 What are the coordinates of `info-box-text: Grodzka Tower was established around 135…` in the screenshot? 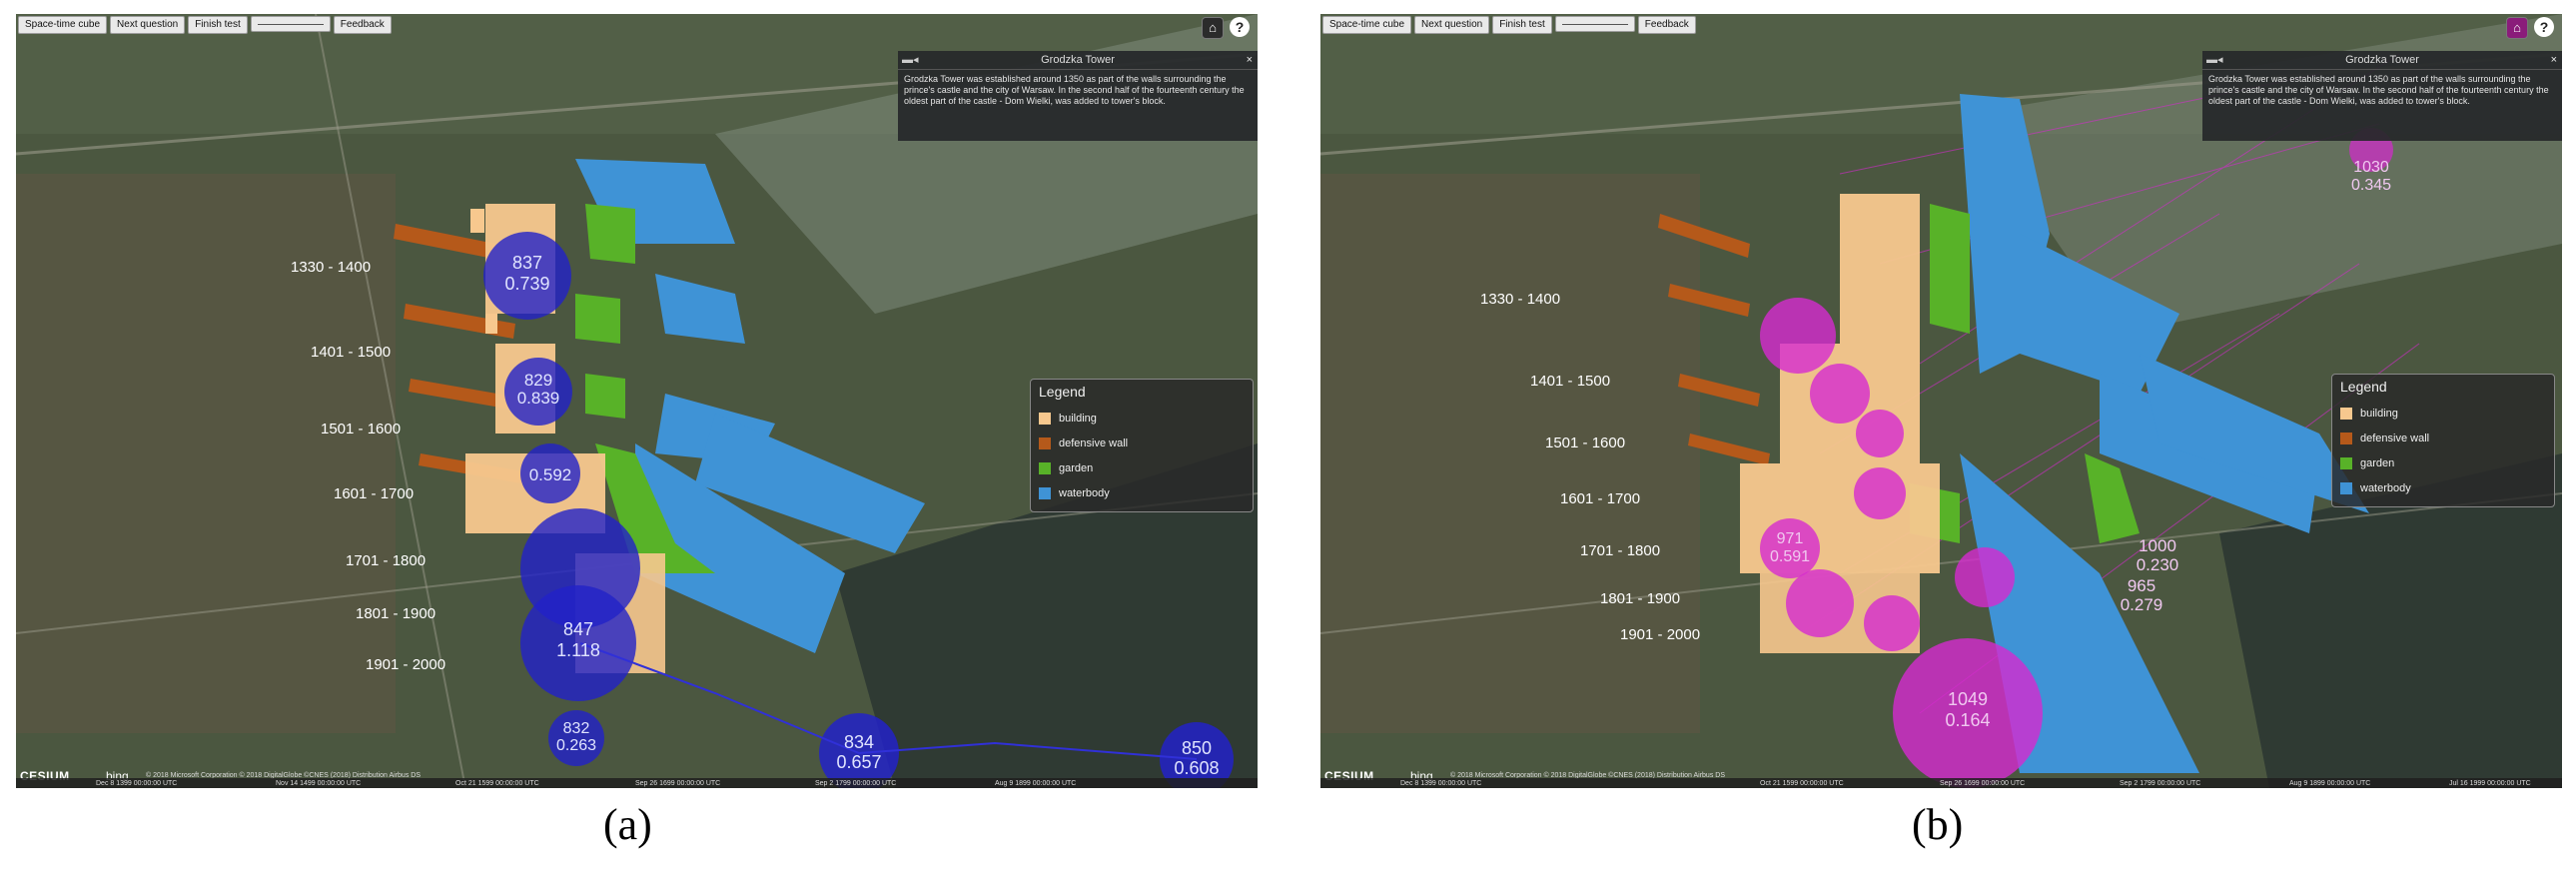 It's located at (1074, 90).